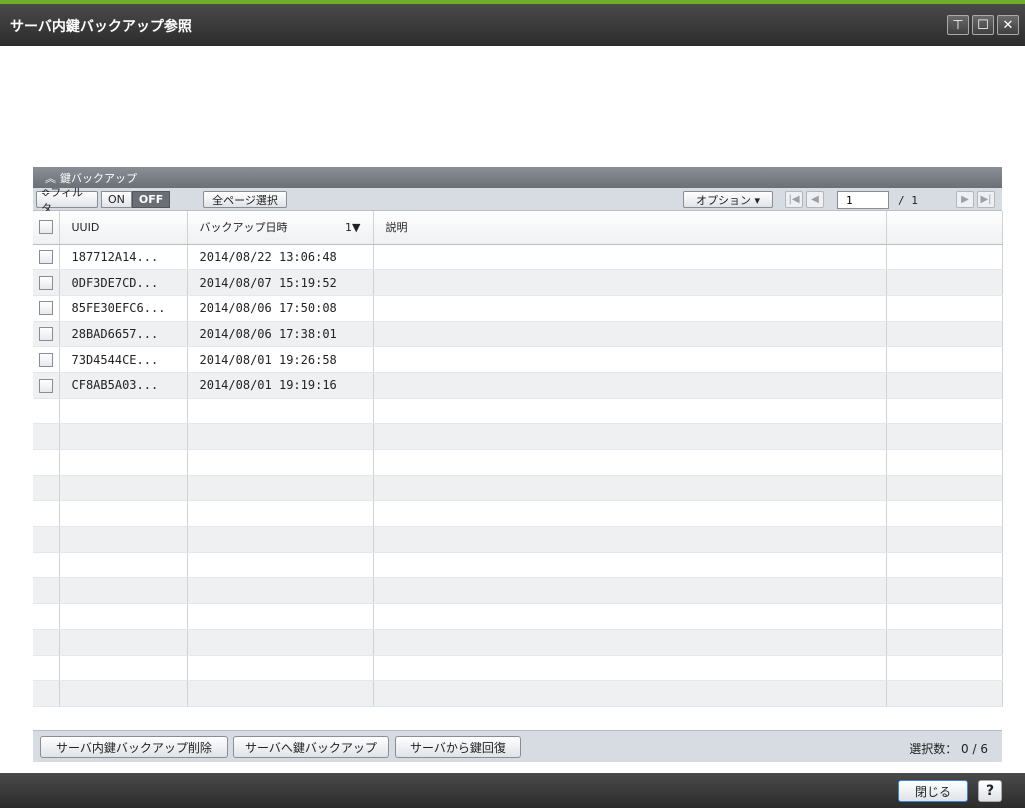 The image size is (1025, 808). Describe the element at coordinates (863, 200) in the screenshot. I see `page-number-input` at that location.